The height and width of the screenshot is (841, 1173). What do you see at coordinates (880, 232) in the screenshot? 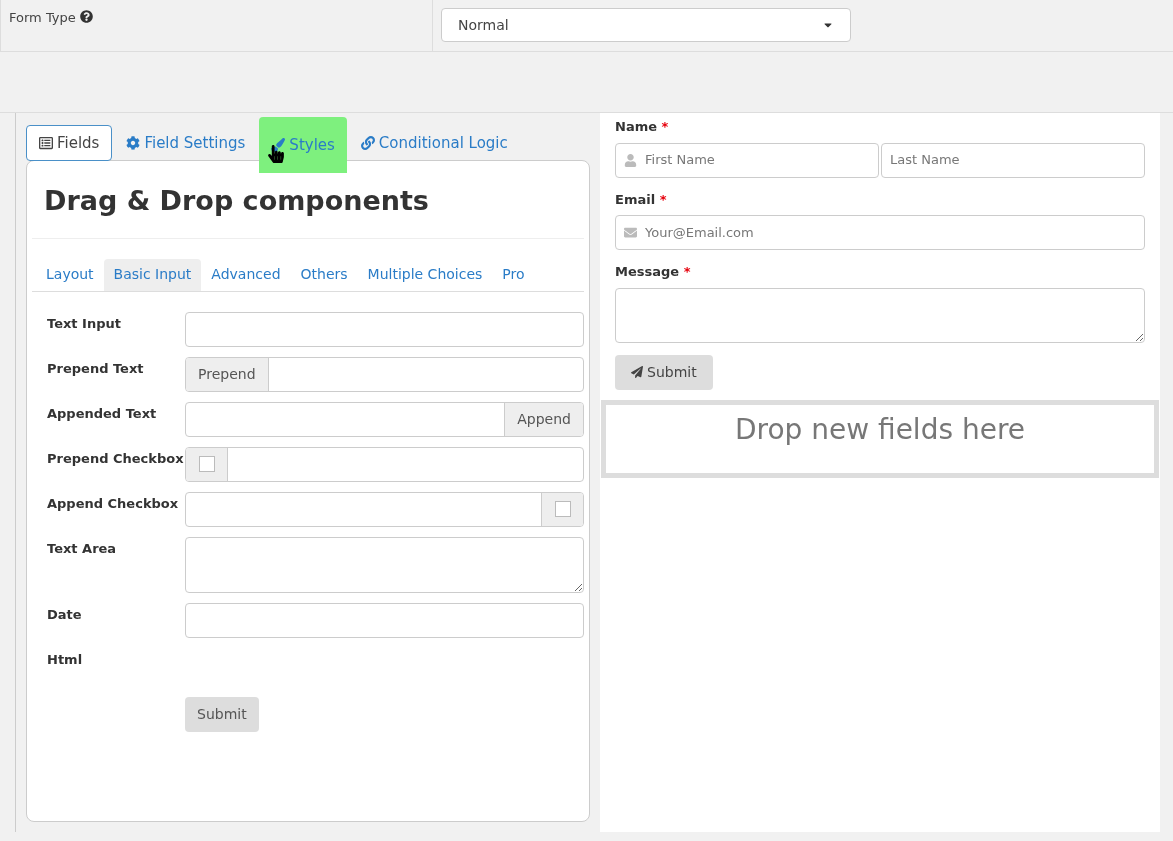
I see `input-field: Your@Email.com` at bounding box center [880, 232].